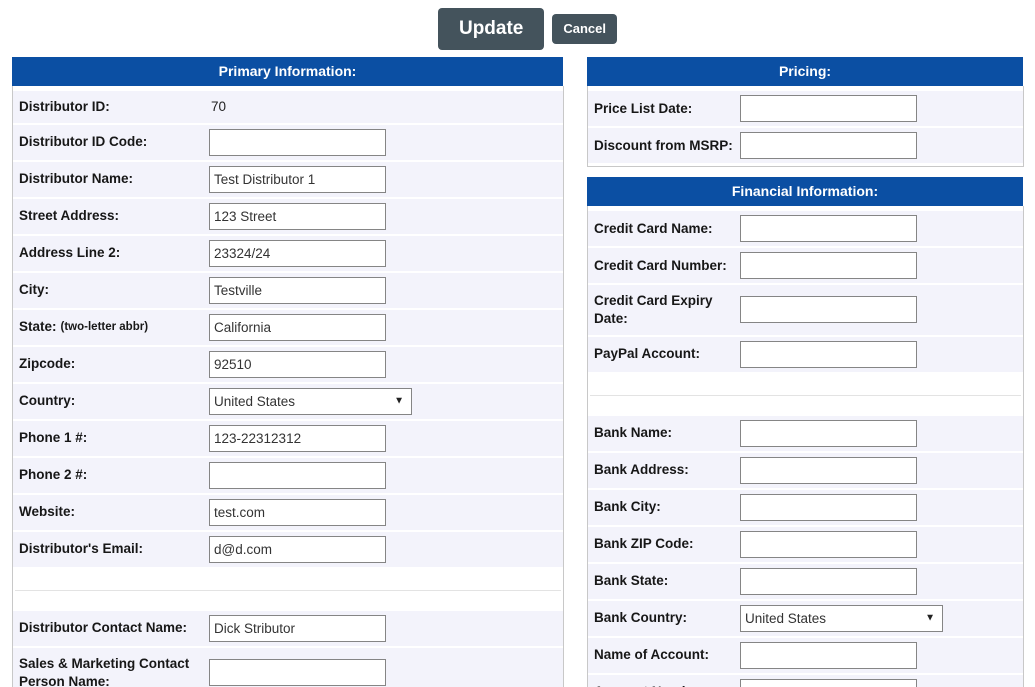 The height and width of the screenshot is (687, 1035). I want to click on form-row: Website:, so click(288, 513).